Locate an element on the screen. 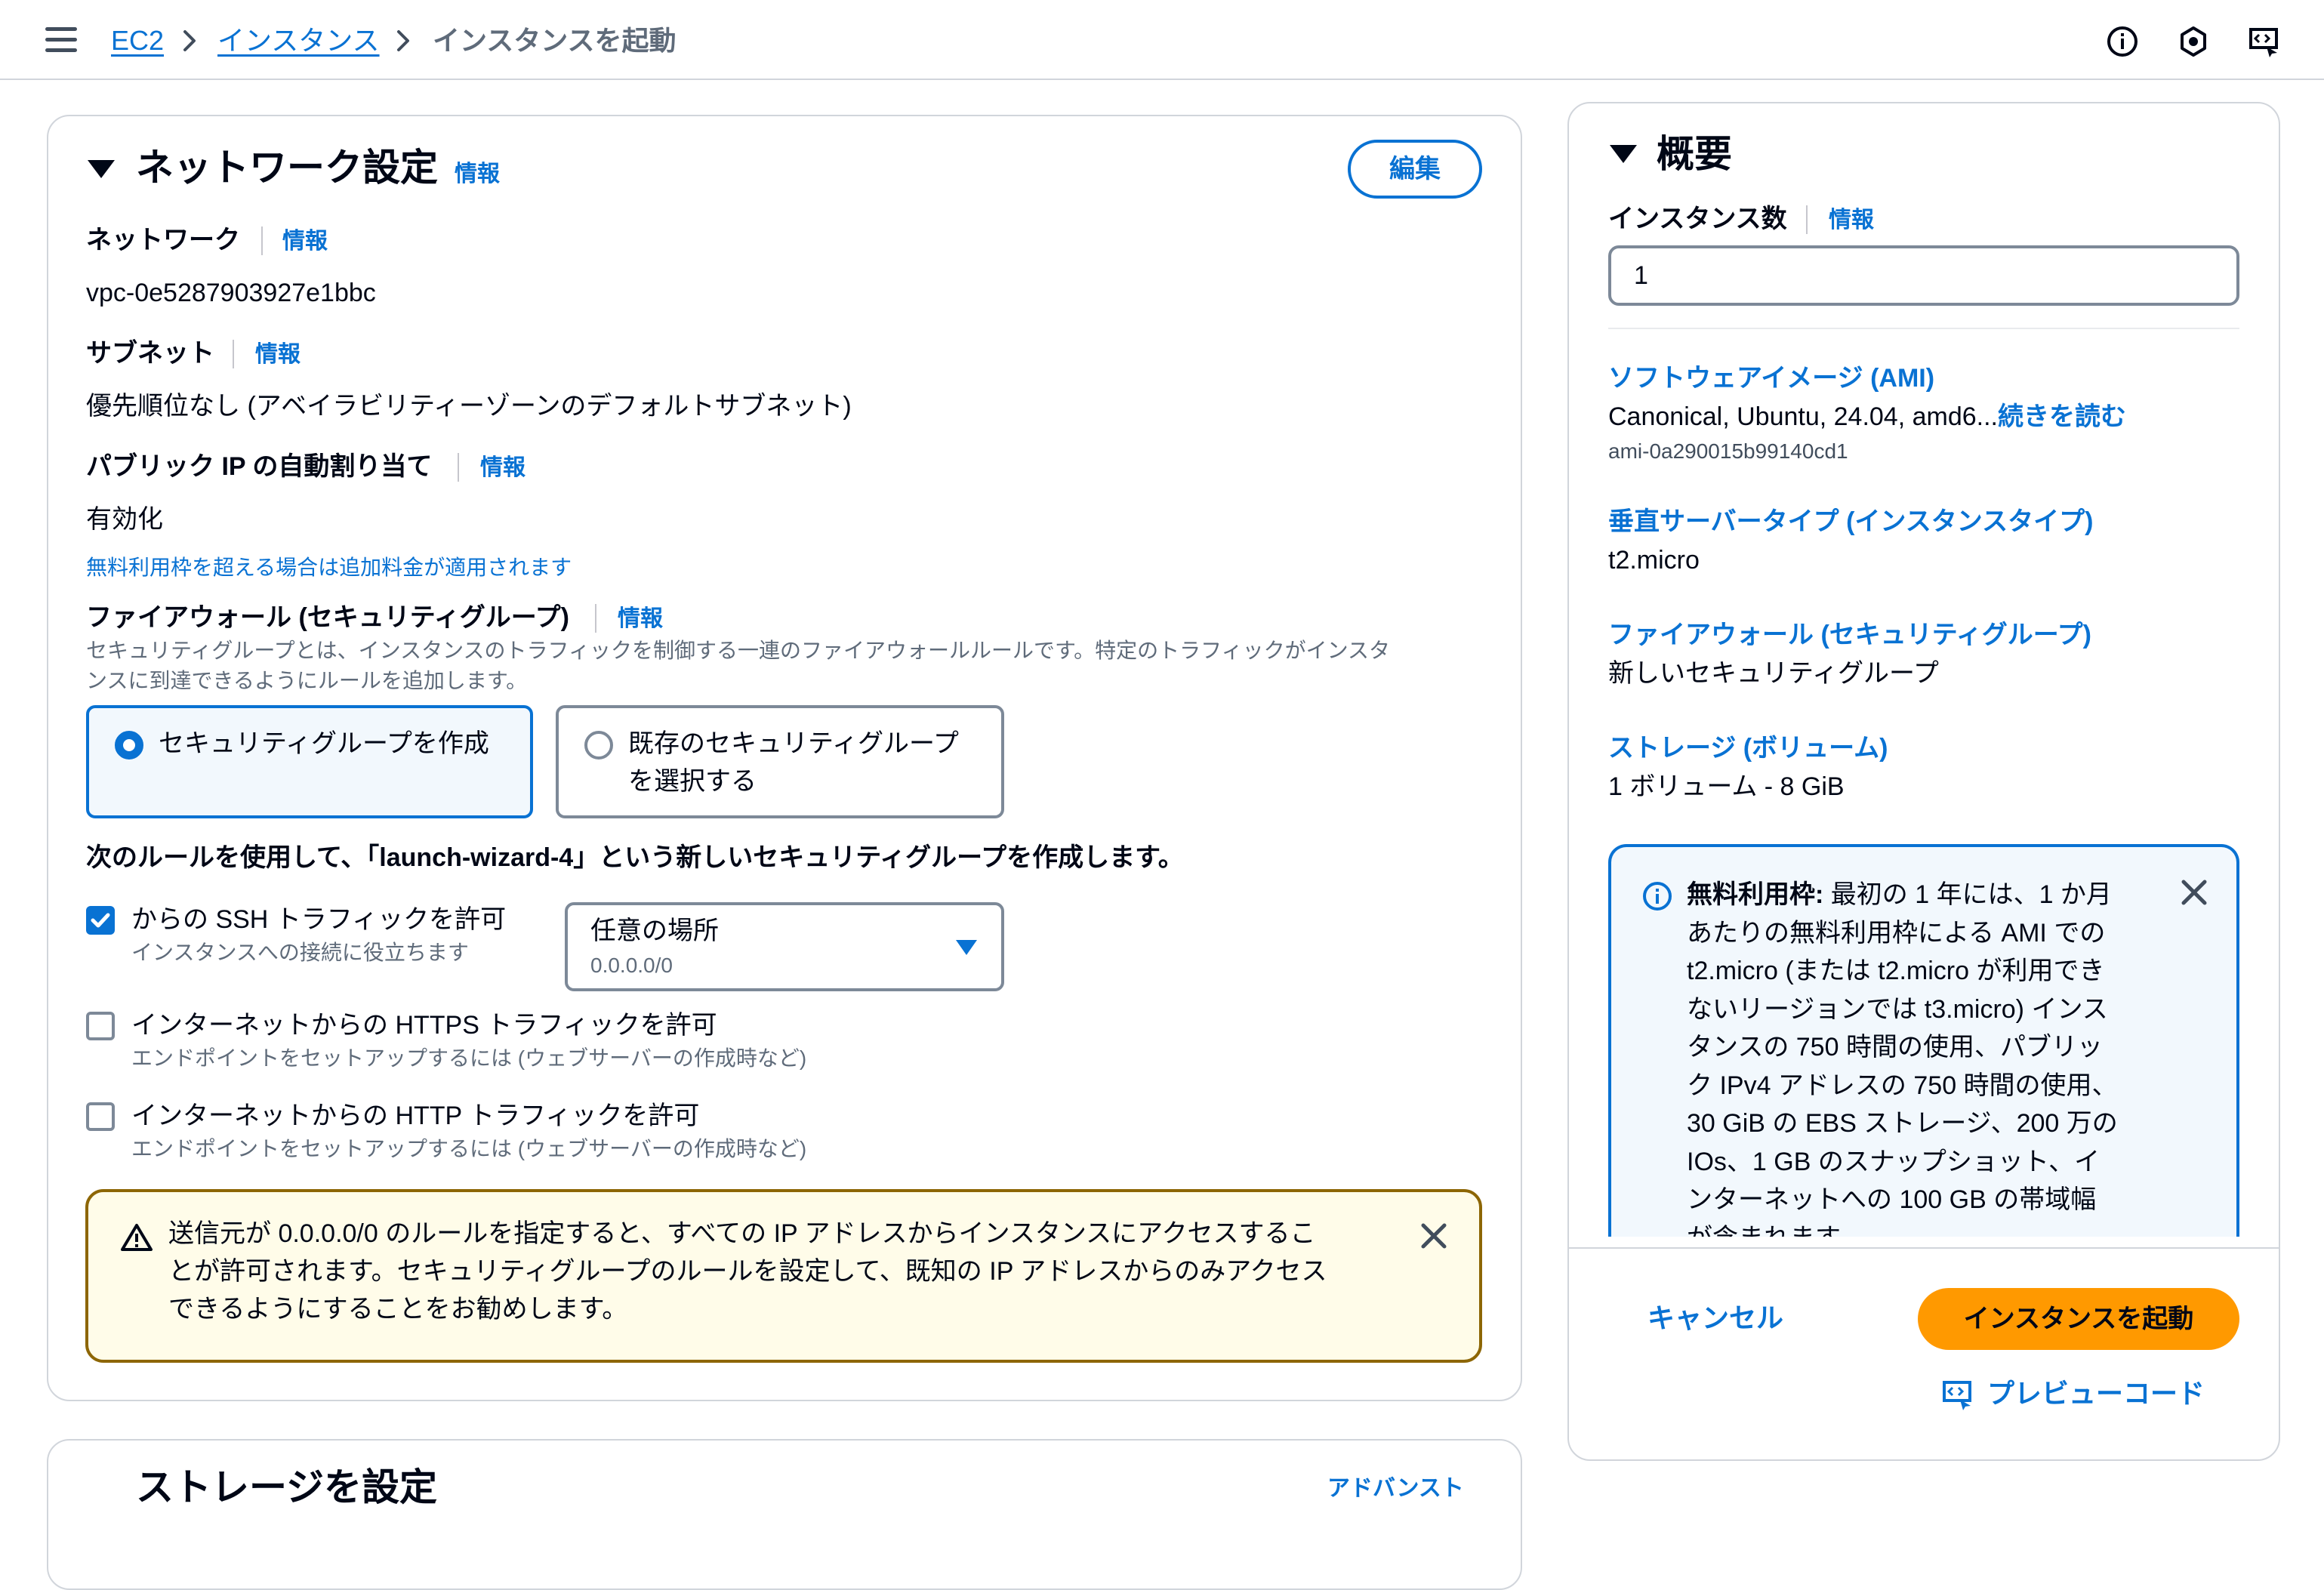 The width and height of the screenshot is (2324, 1590). instance-count-input: 1 is located at coordinates (1923, 275).